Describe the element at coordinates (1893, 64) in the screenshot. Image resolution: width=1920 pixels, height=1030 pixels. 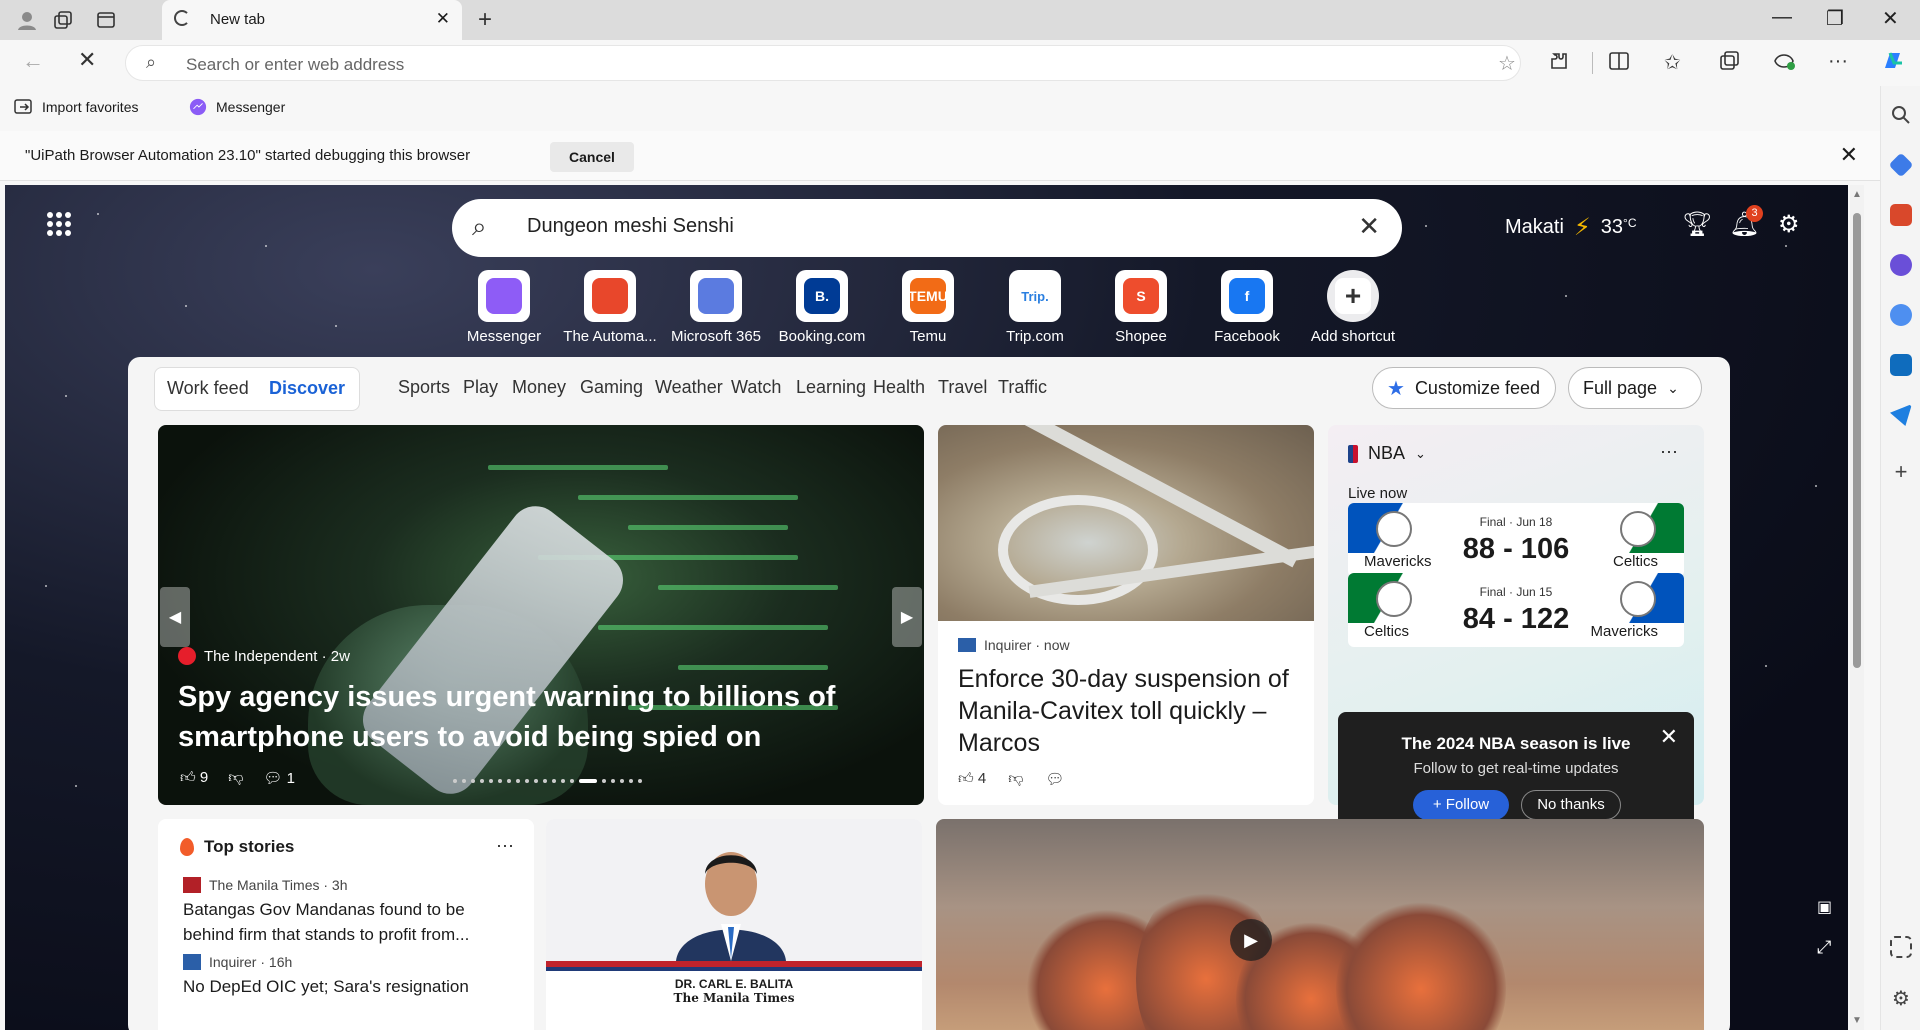
I see `copilot-icon` at that location.